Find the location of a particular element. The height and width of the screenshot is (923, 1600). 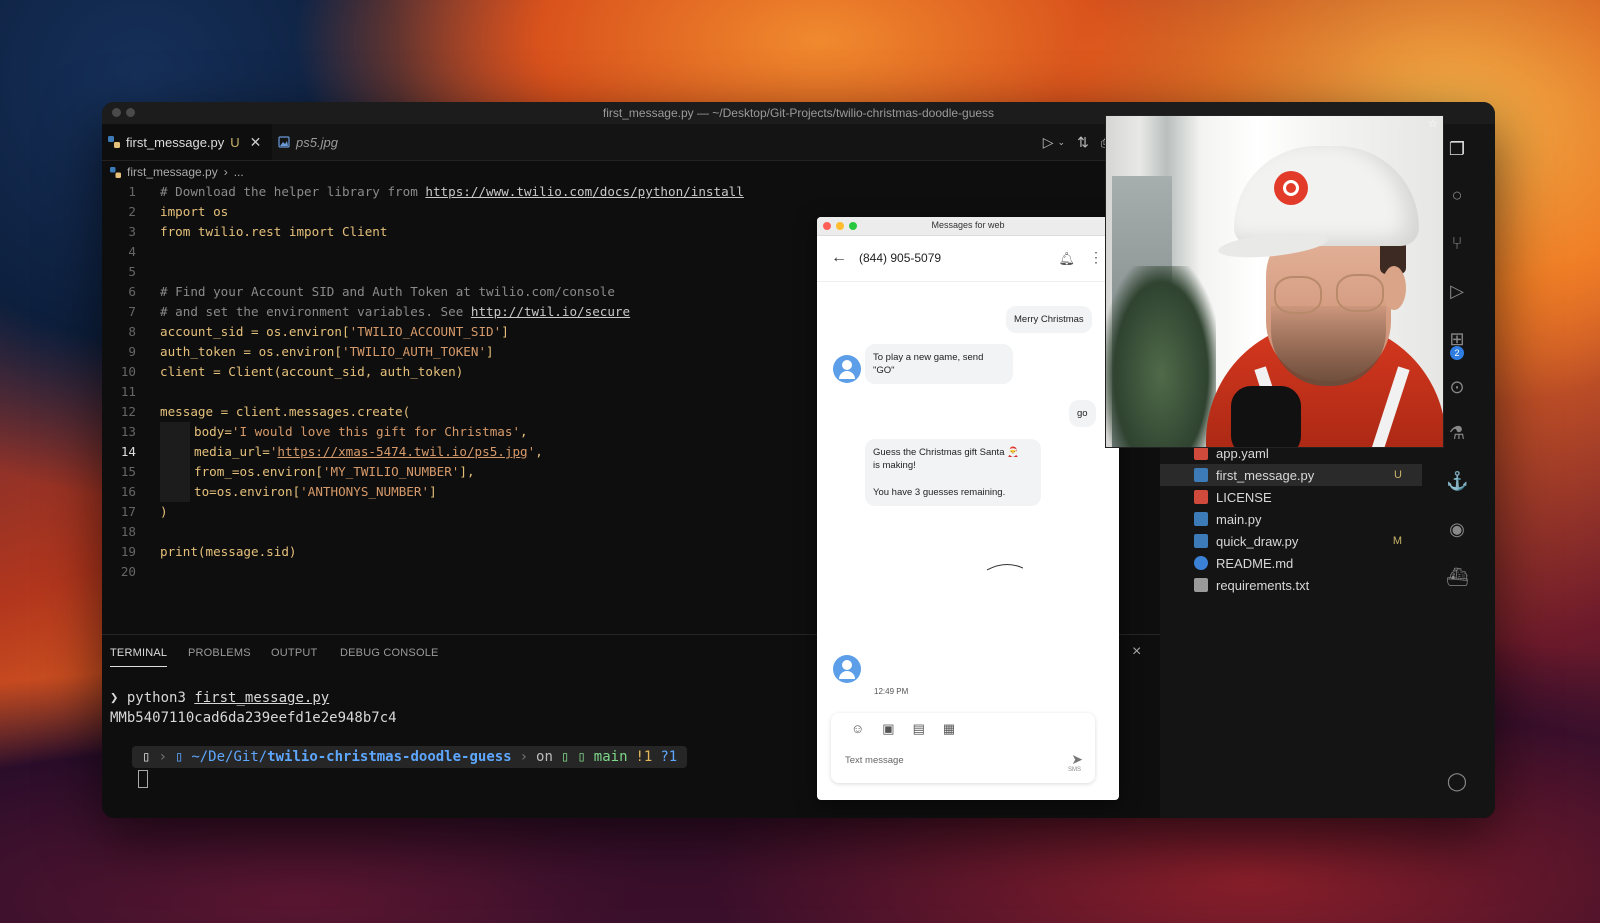

file-item: requirements.txt is located at coordinates (1291, 585).